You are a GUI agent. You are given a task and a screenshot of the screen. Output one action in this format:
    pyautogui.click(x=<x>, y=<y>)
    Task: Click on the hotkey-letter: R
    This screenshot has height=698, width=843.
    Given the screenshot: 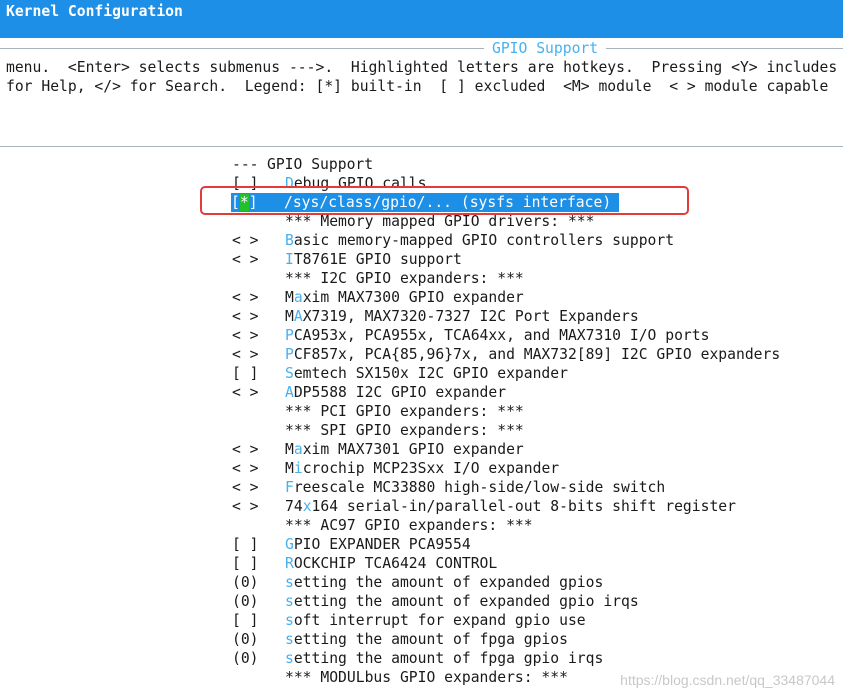 What is the action you would take?
    pyautogui.click(x=289, y=563)
    